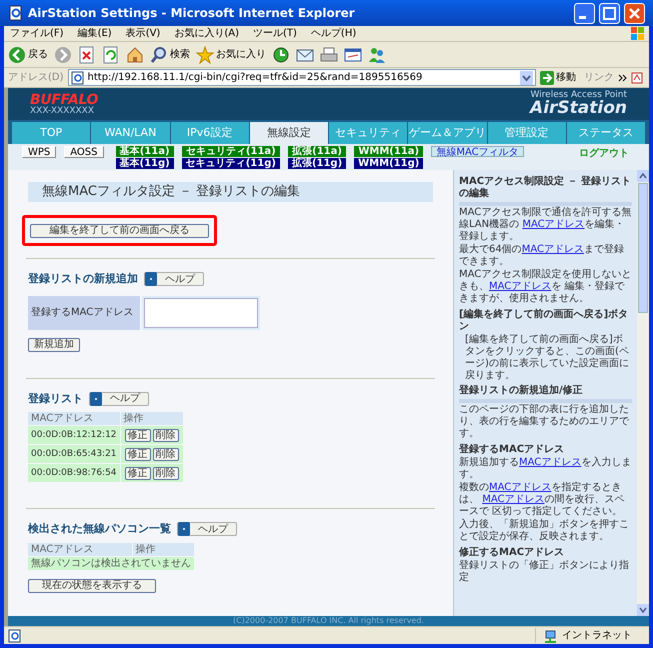  I want to click on help-text: 新規追加するMACアドレスを入力します。, so click(545, 469).